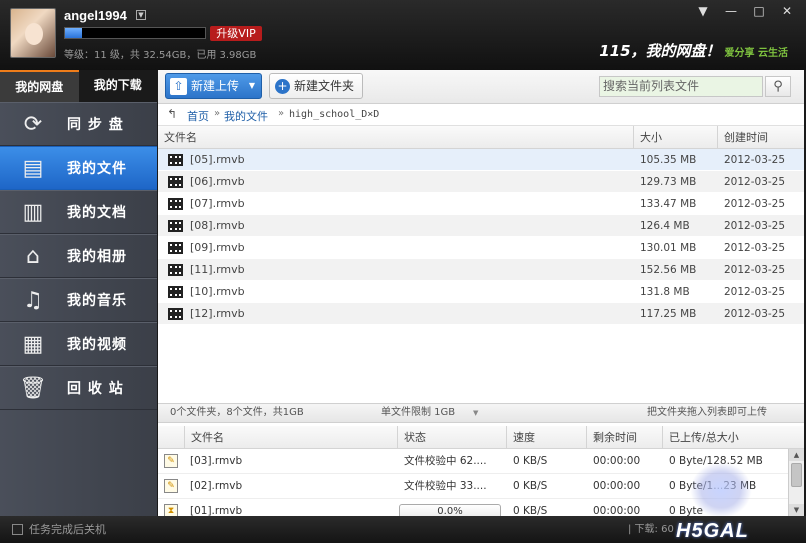 Image resolution: width=806 pixels, height=543 pixels. Describe the element at coordinates (39, 86) in the screenshot. I see `tab-my-cloud: 我的网盘` at that location.